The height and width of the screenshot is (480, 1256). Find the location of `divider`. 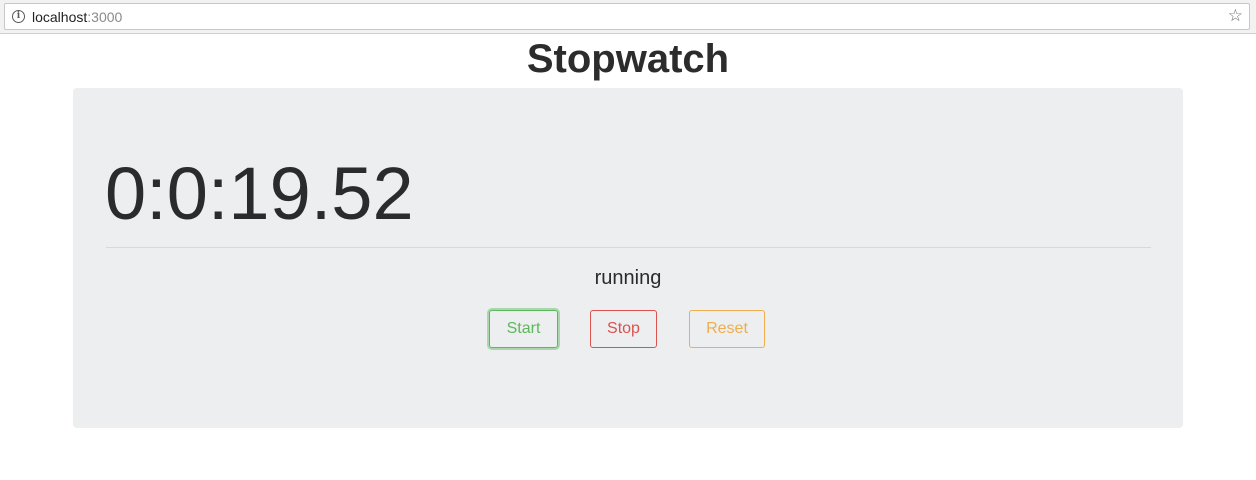

divider is located at coordinates (628, 247).